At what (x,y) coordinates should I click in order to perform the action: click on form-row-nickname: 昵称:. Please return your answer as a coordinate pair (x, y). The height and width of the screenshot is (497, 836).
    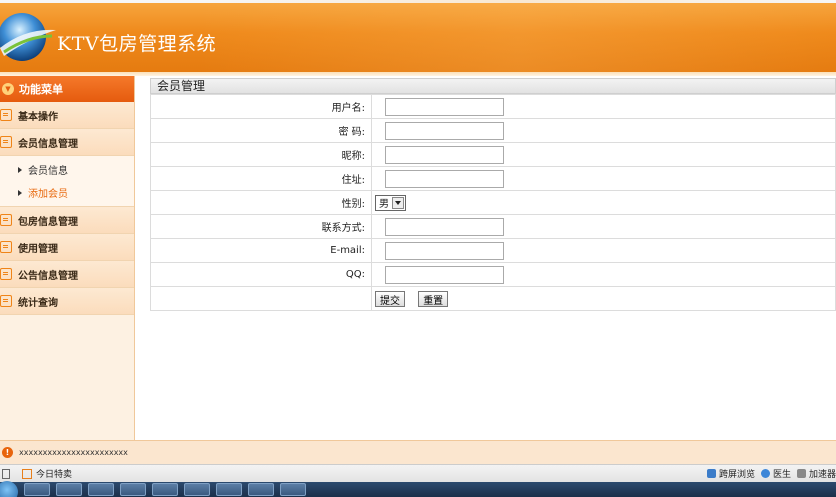
    Looking at the image, I should click on (493, 154).